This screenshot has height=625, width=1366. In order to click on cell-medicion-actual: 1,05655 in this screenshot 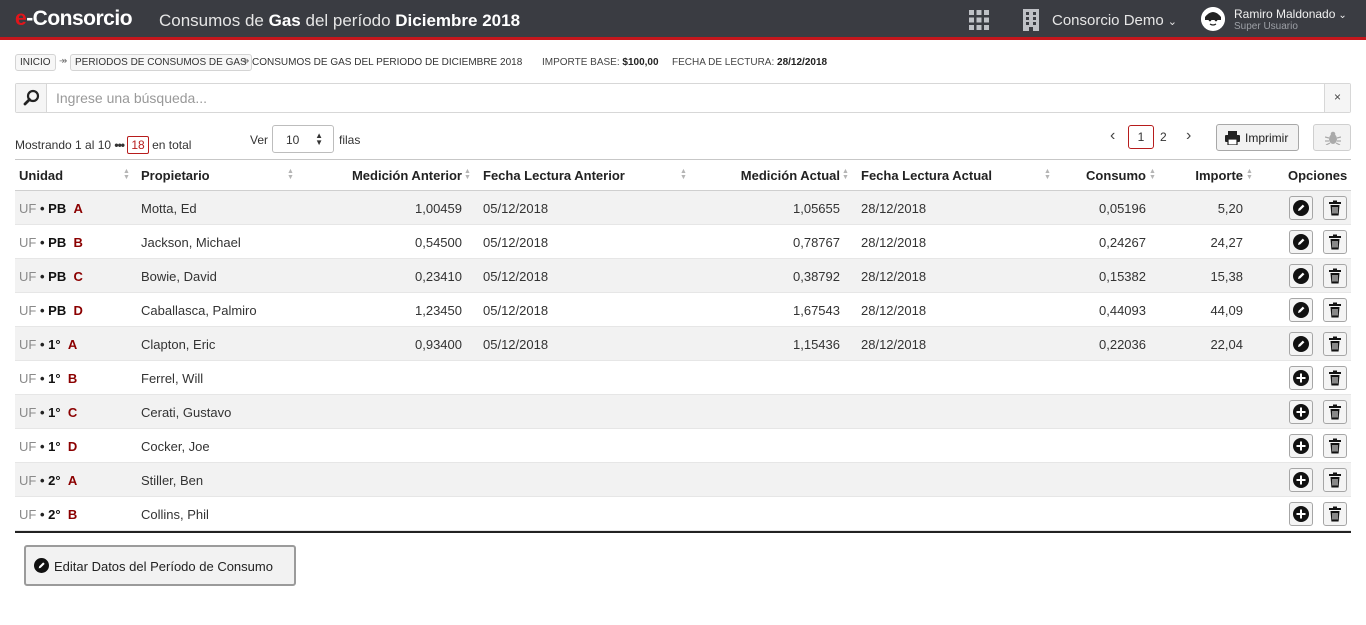, I will do `click(816, 208)`.